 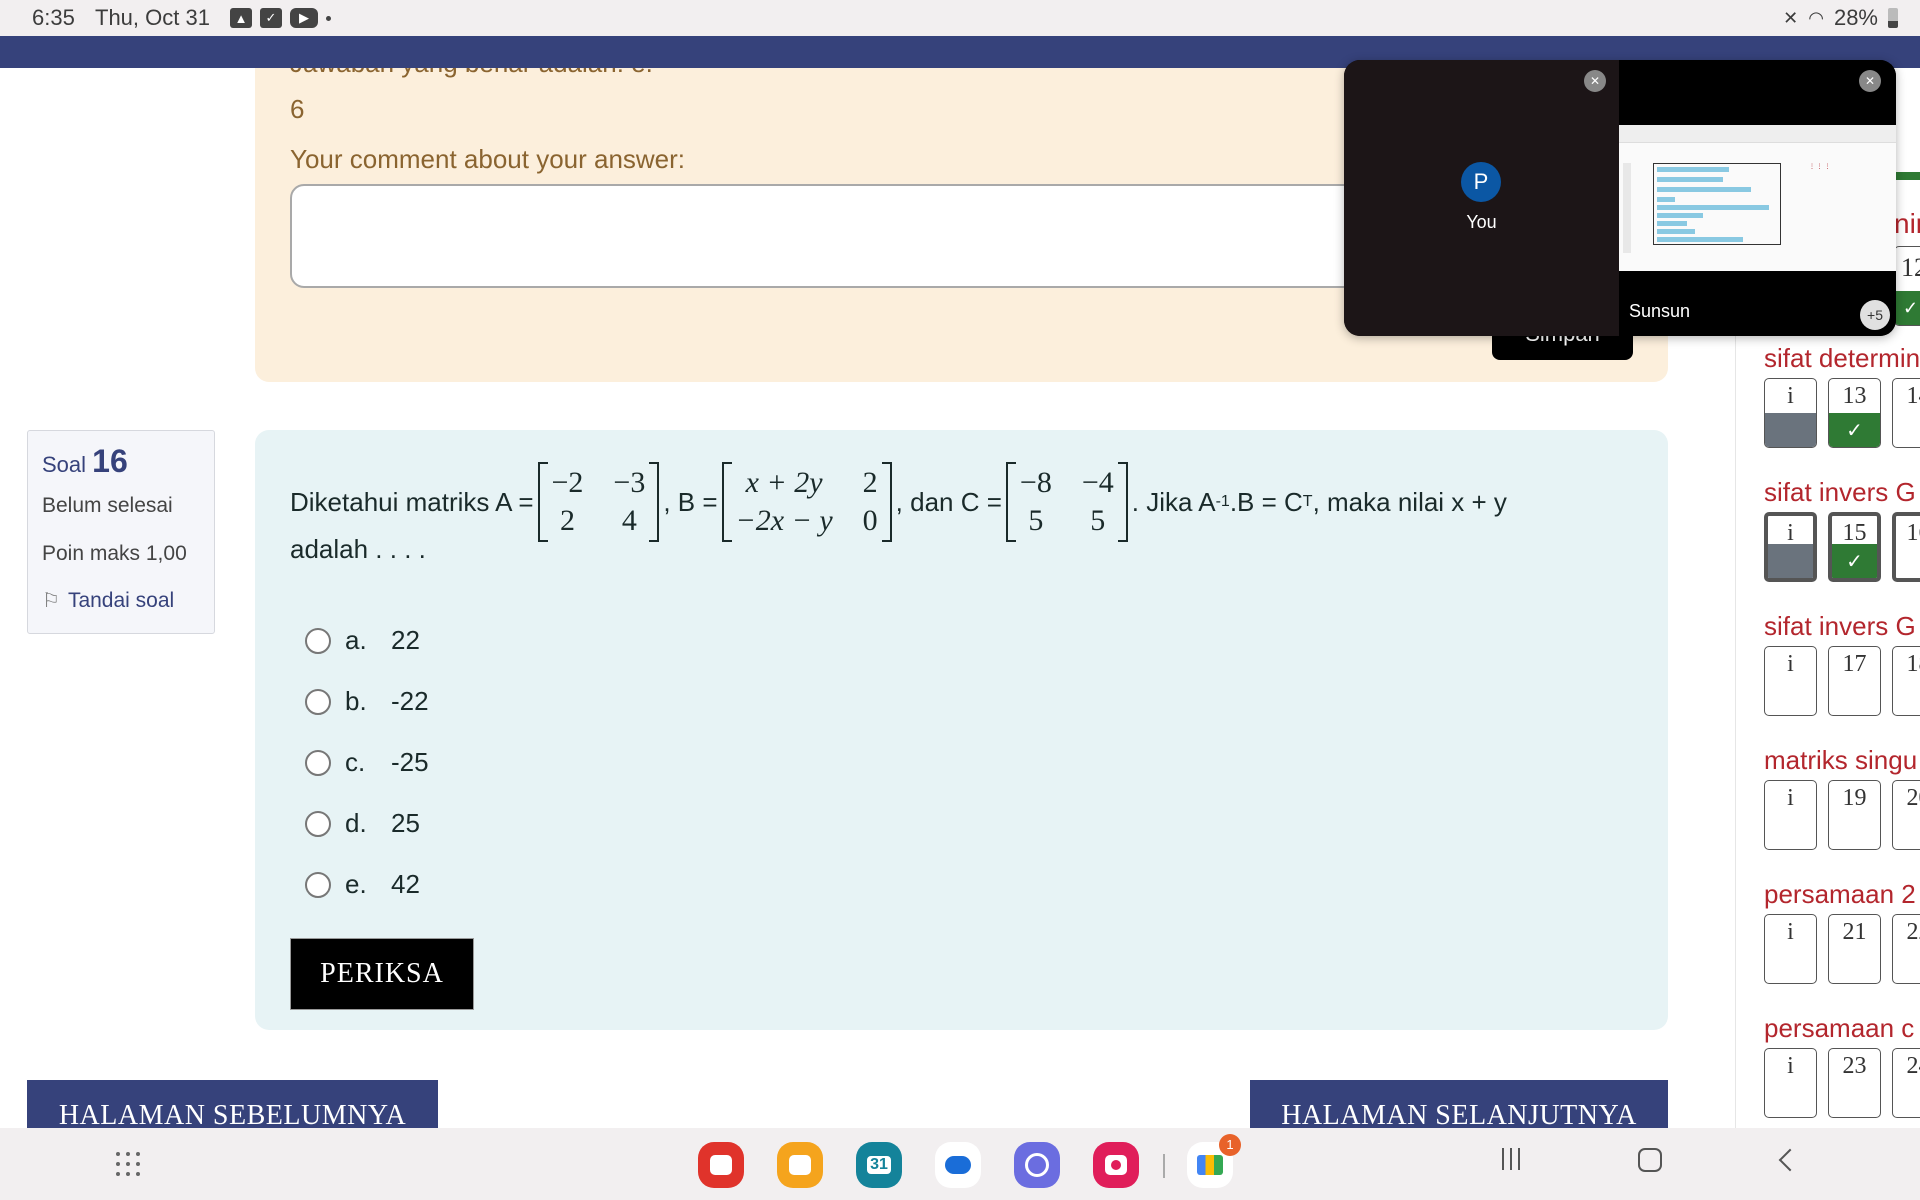 I want to click on internet-app-icon, so click(x=1037, y=1165).